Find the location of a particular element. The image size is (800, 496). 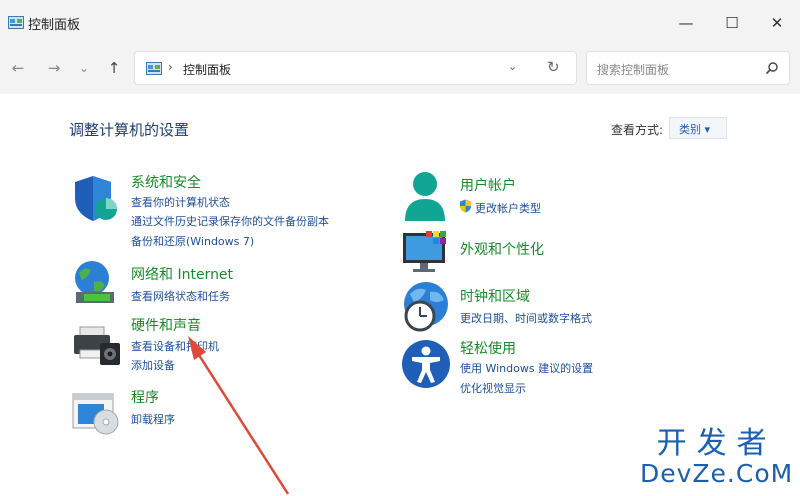

watermark: 开发者 DevZe.CoM is located at coordinates (716, 458).